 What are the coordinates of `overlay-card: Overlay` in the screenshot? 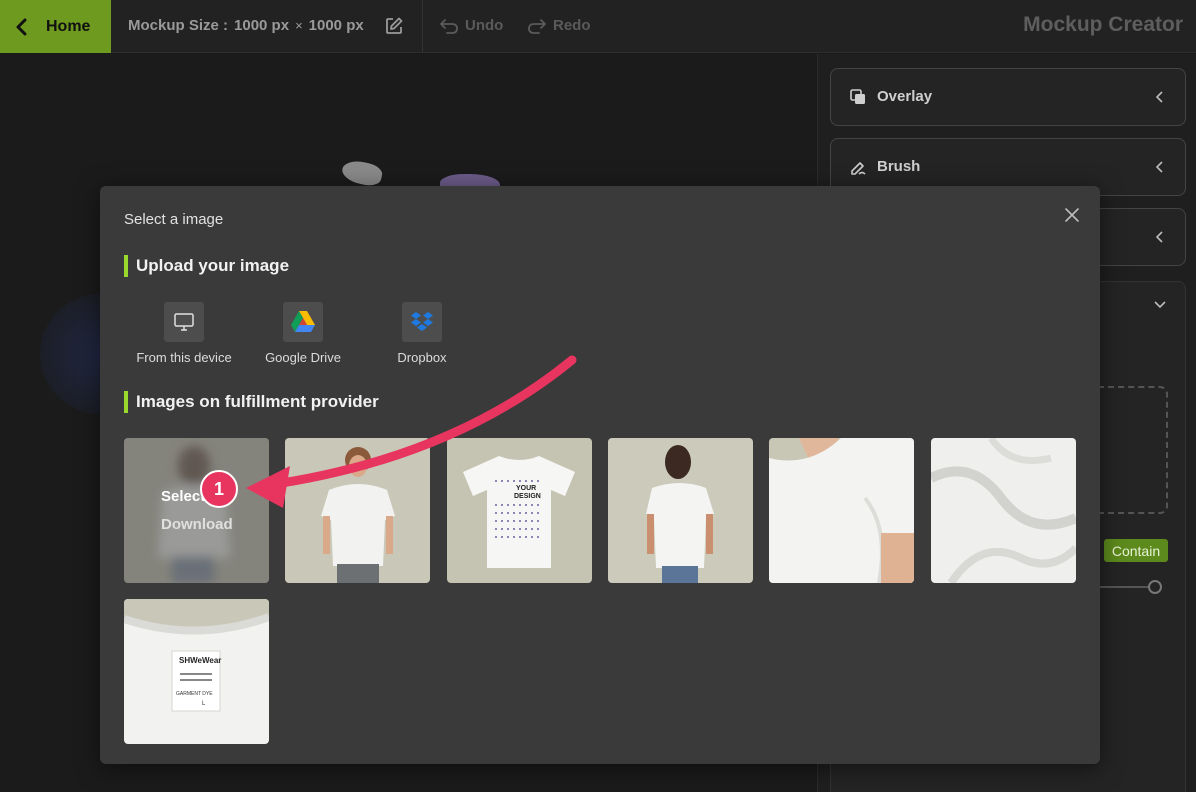 It's located at (1008, 97).